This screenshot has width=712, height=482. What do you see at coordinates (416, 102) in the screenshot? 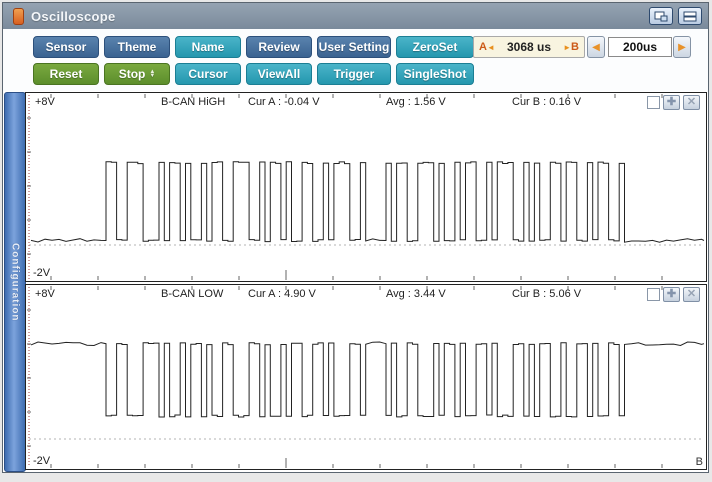
I see `average-value: Avg : 1.56 V` at bounding box center [416, 102].